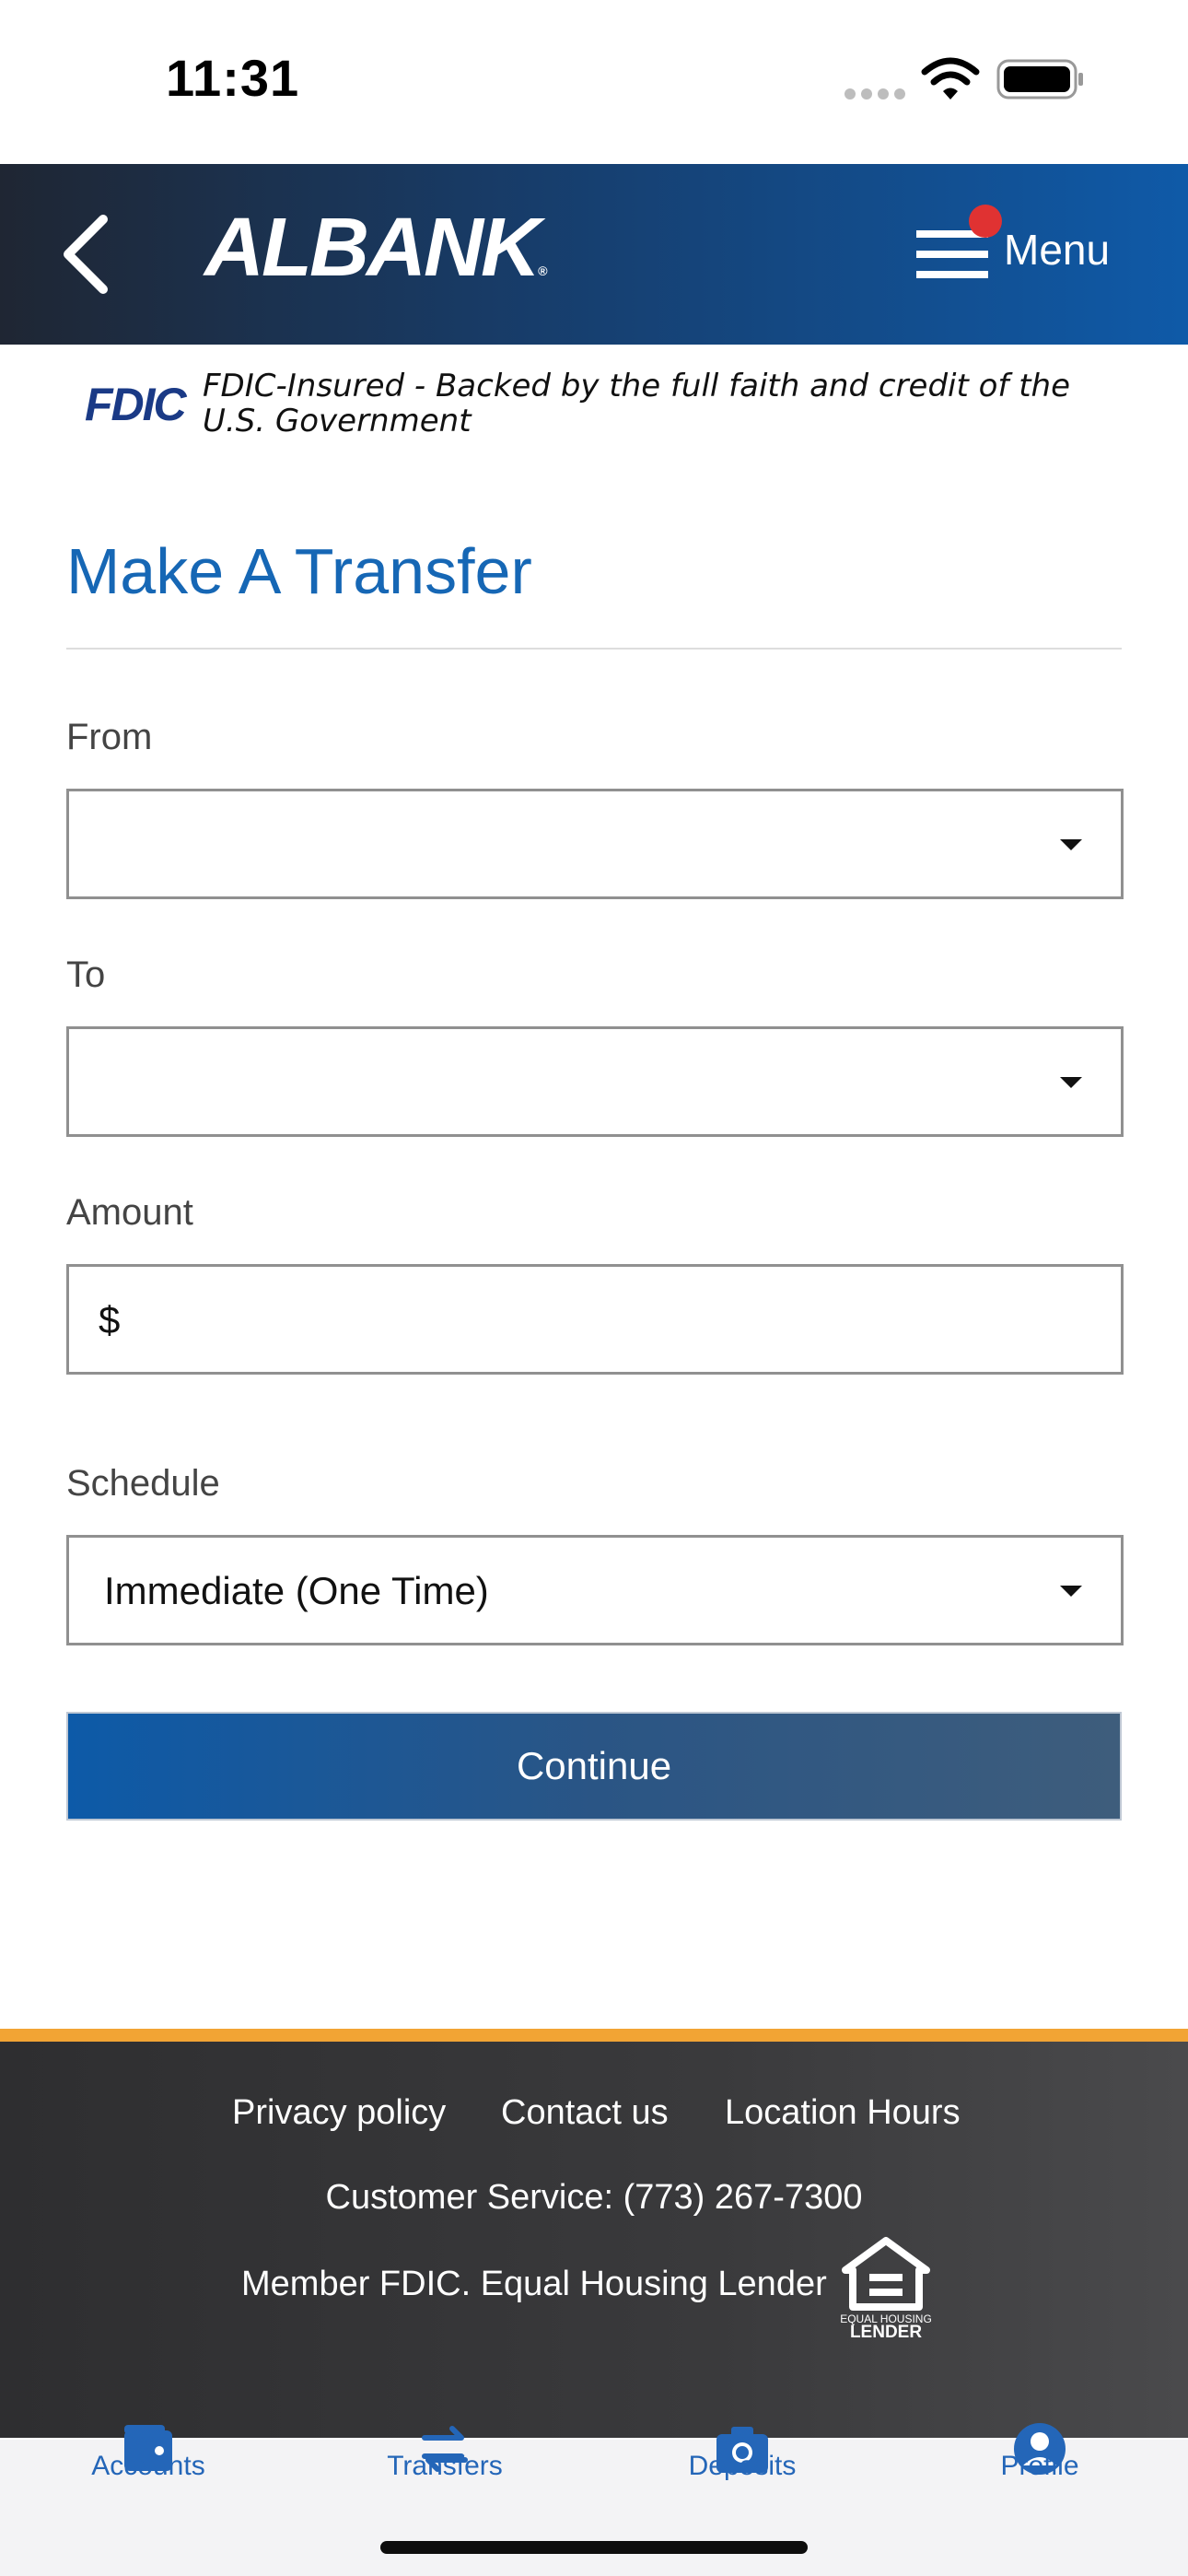 The width and height of the screenshot is (1188, 2576). What do you see at coordinates (296, 1590) in the screenshot?
I see `schedule-value: Immediate (One Time)` at bounding box center [296, 1590].